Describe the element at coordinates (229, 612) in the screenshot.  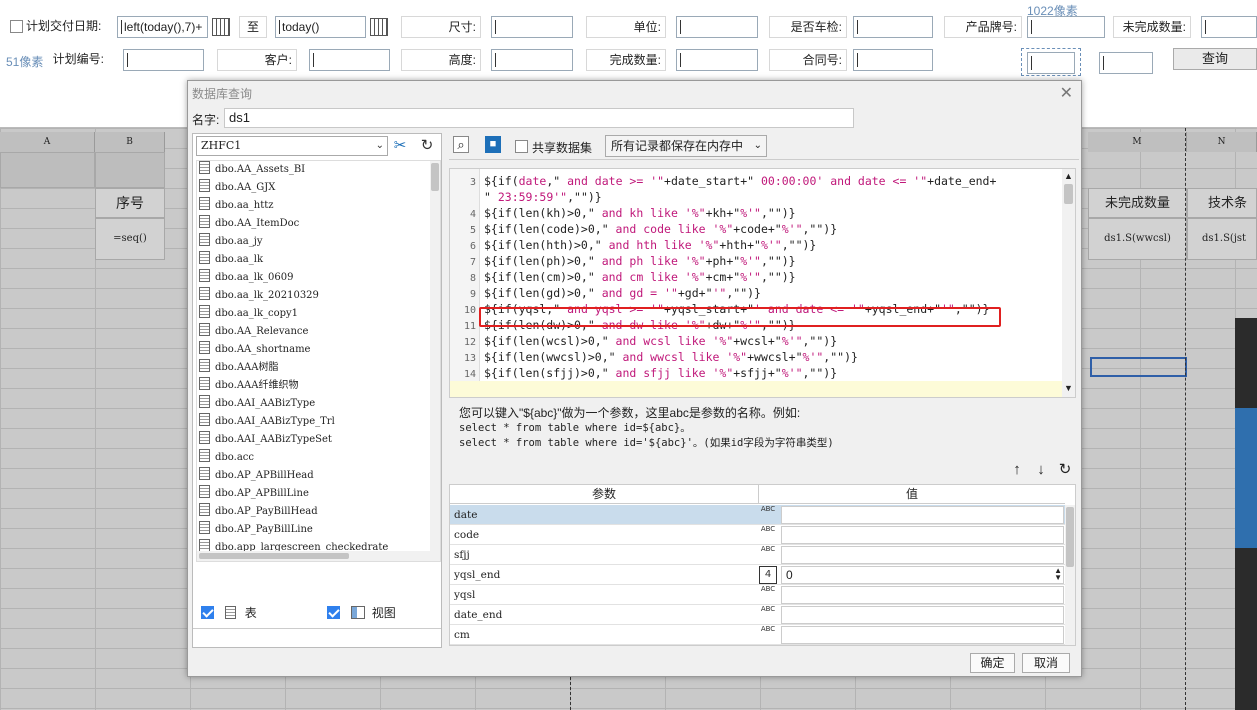
I see `table-filter: 表` at that location.